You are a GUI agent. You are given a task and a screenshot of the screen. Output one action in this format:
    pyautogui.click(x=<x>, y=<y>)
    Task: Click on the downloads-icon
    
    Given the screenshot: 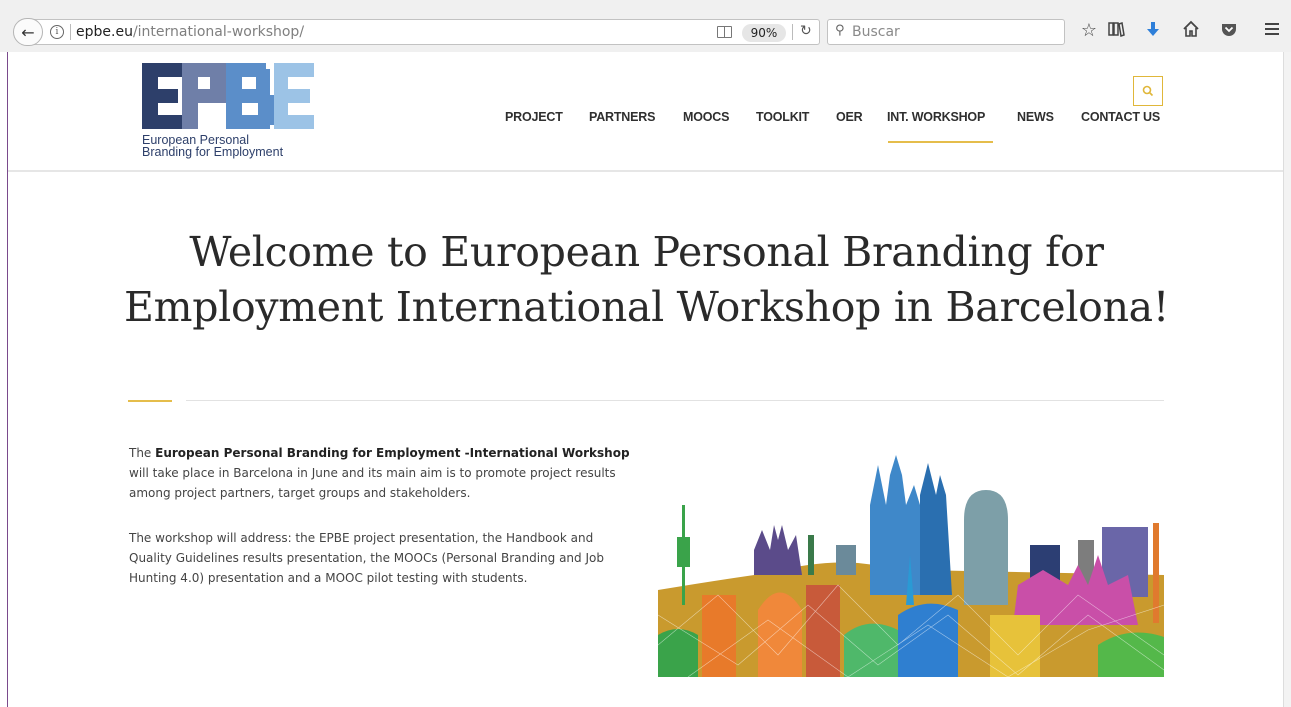 What is the action you would take?
    pyautogui.click(x=1153, y=32)
    